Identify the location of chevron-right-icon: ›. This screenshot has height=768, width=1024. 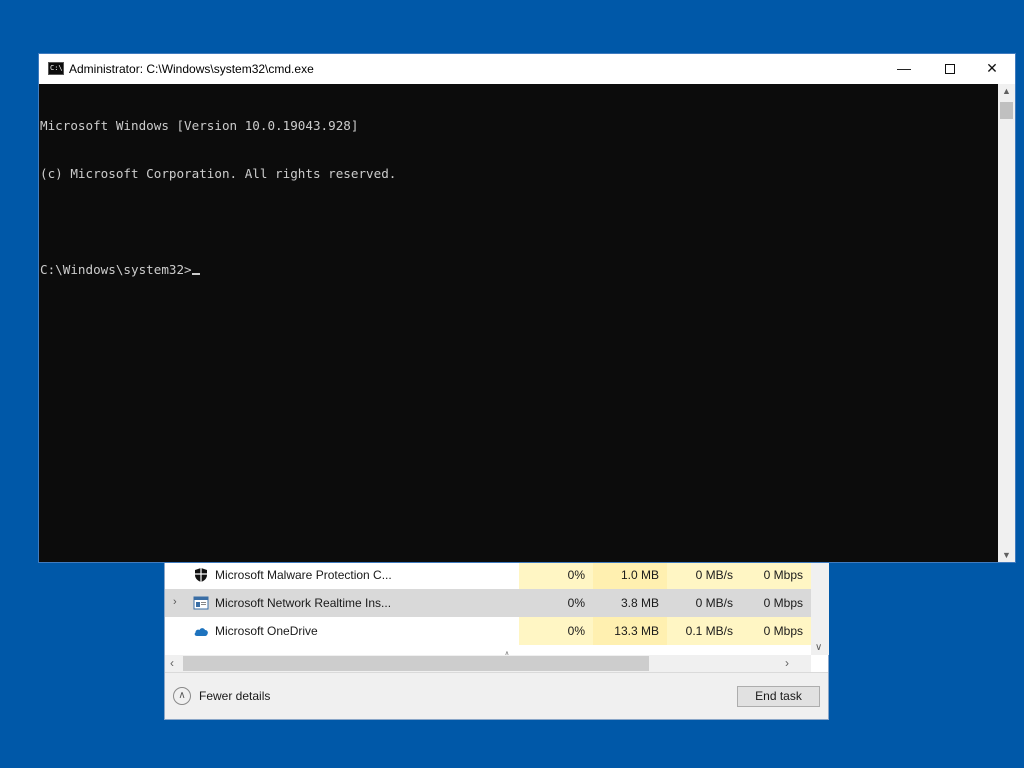
(175, 602).